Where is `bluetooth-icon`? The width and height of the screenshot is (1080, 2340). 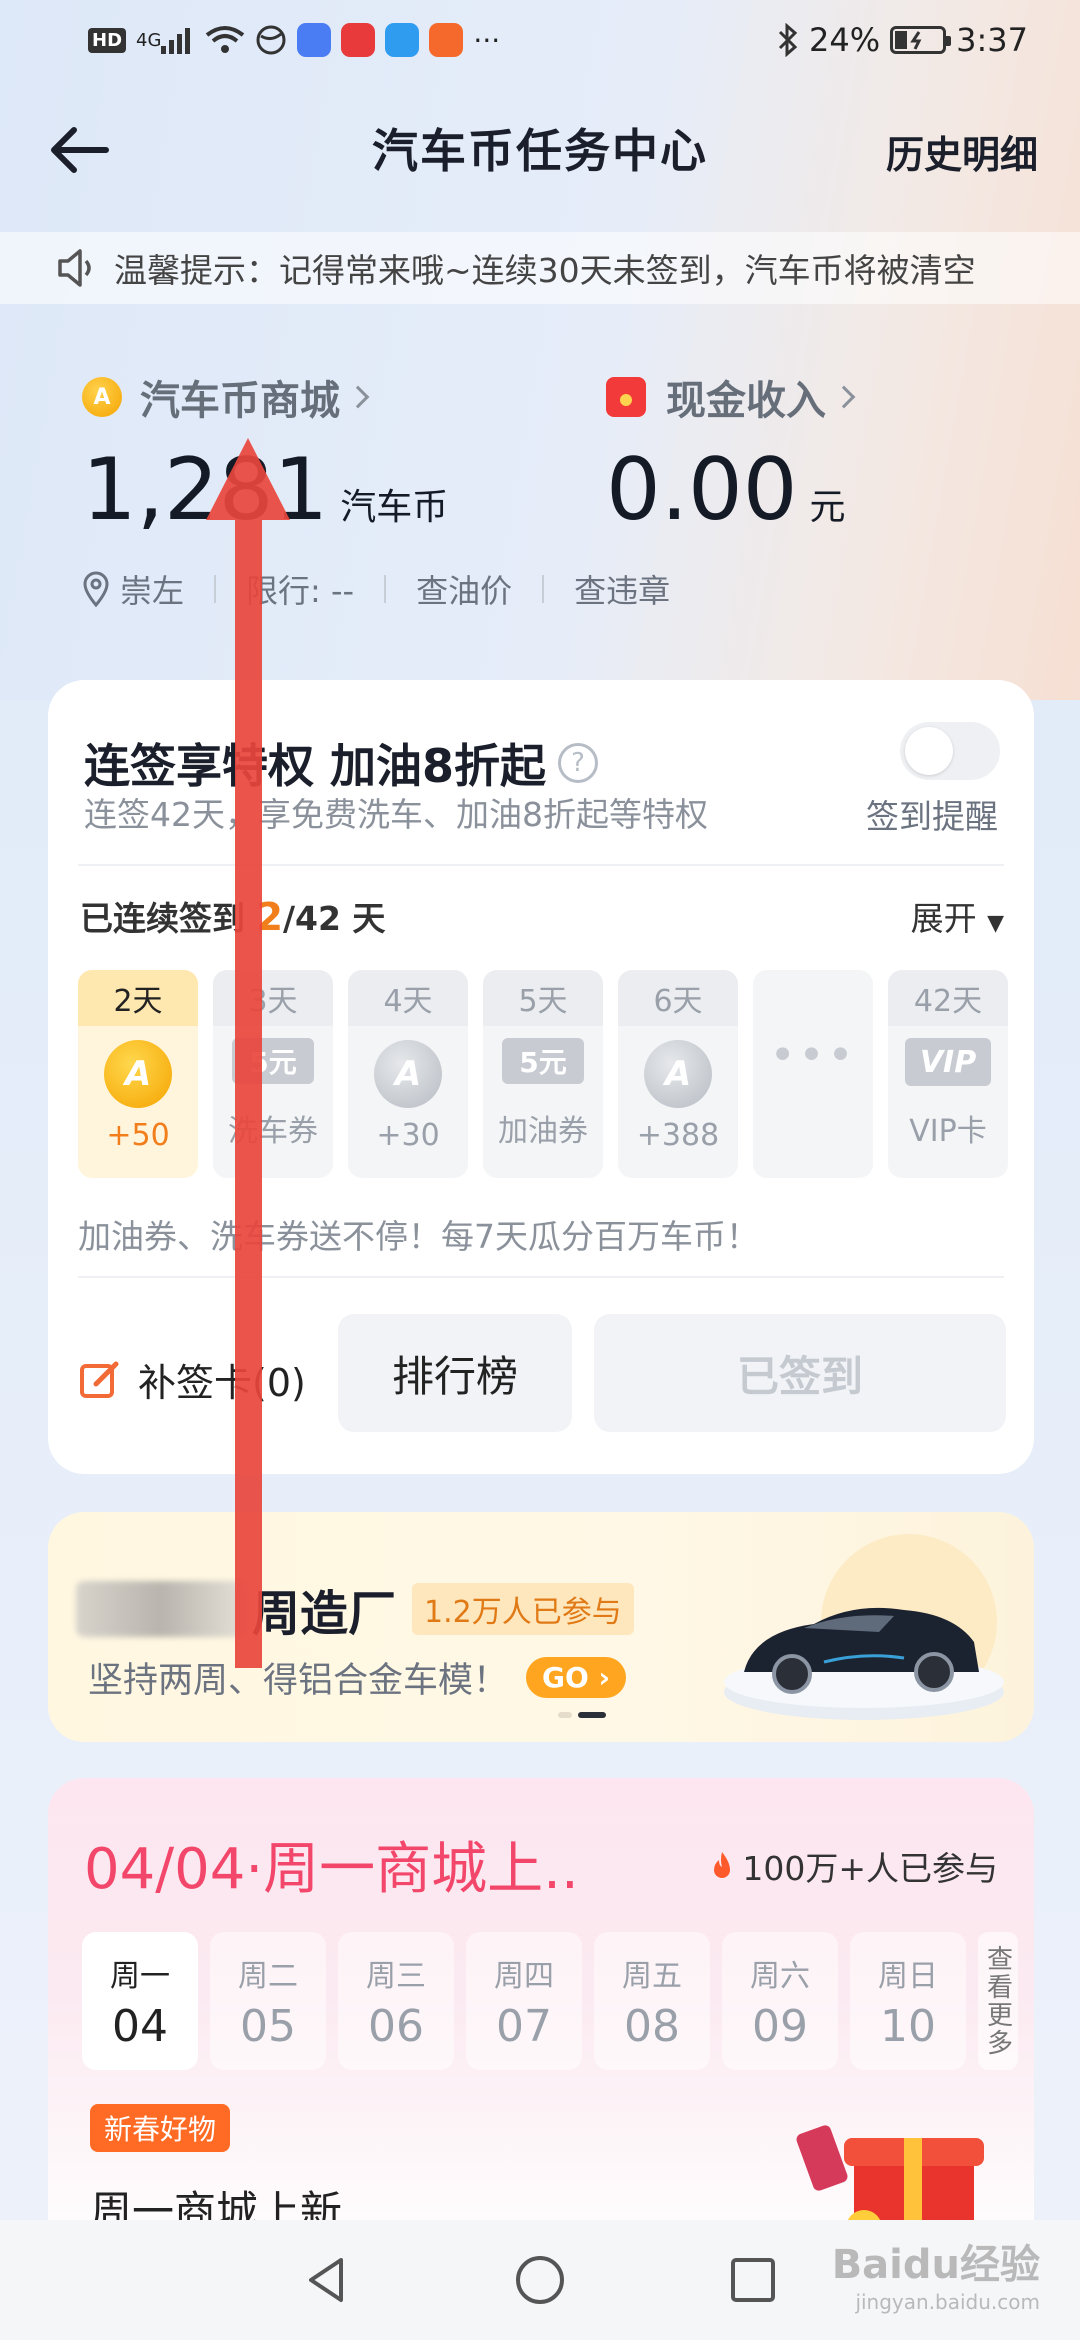 bluetooth-icon is located at coordinates (788, 40).